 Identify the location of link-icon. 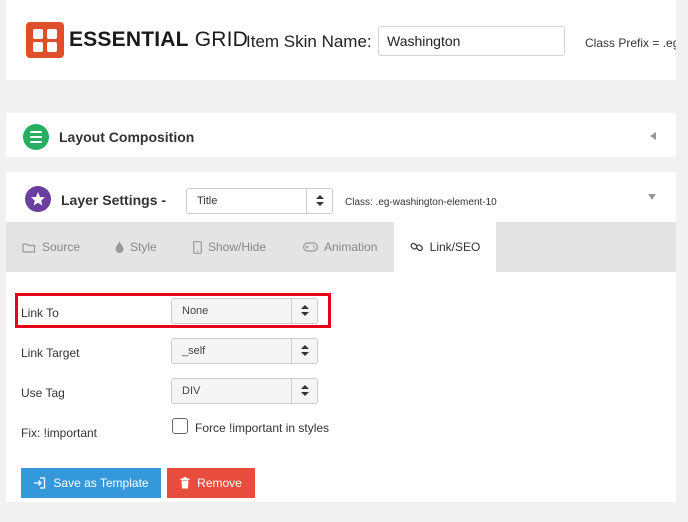
(416, 247).